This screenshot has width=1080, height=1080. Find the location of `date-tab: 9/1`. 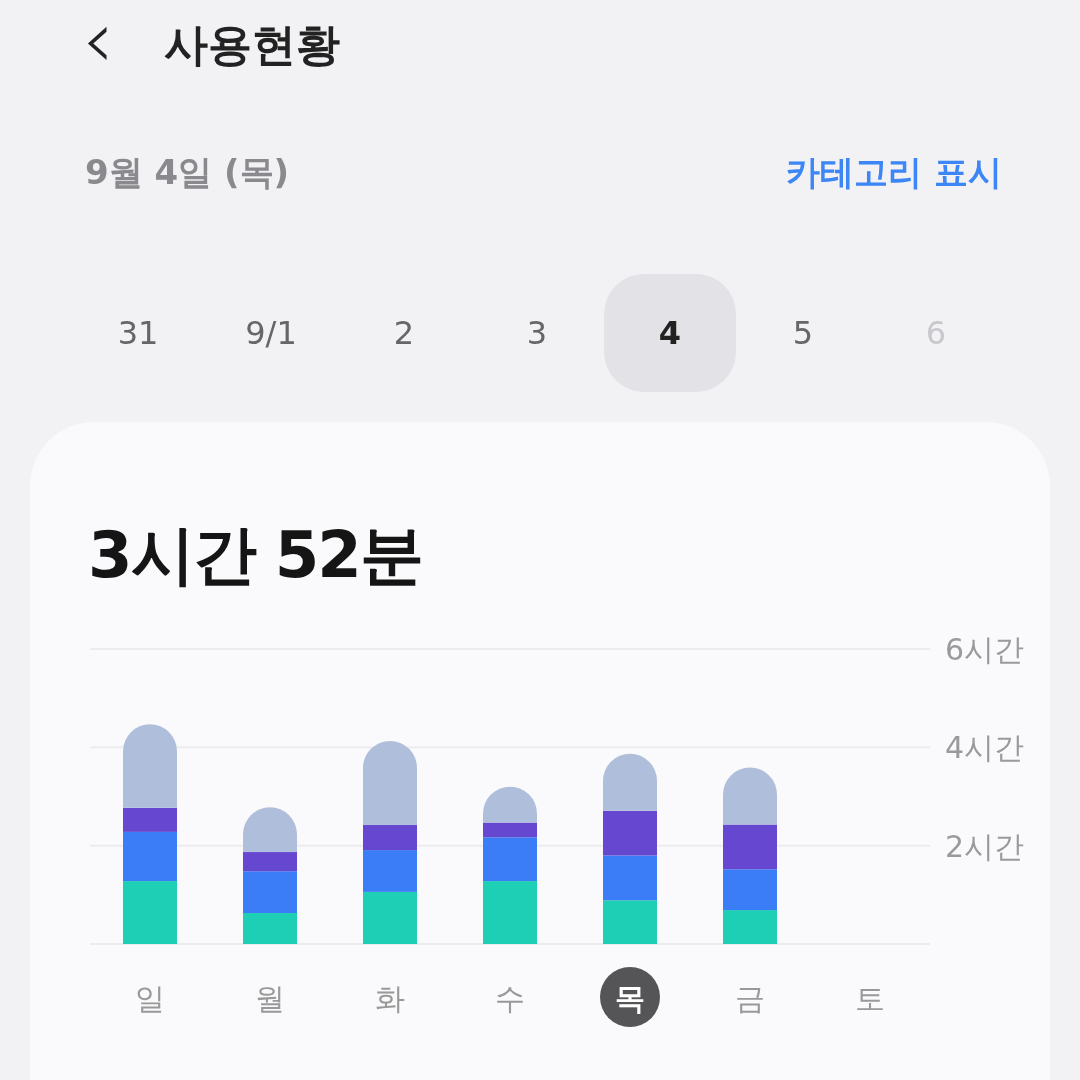

date-tab: 9/1 is located at coordinates (271, 333).